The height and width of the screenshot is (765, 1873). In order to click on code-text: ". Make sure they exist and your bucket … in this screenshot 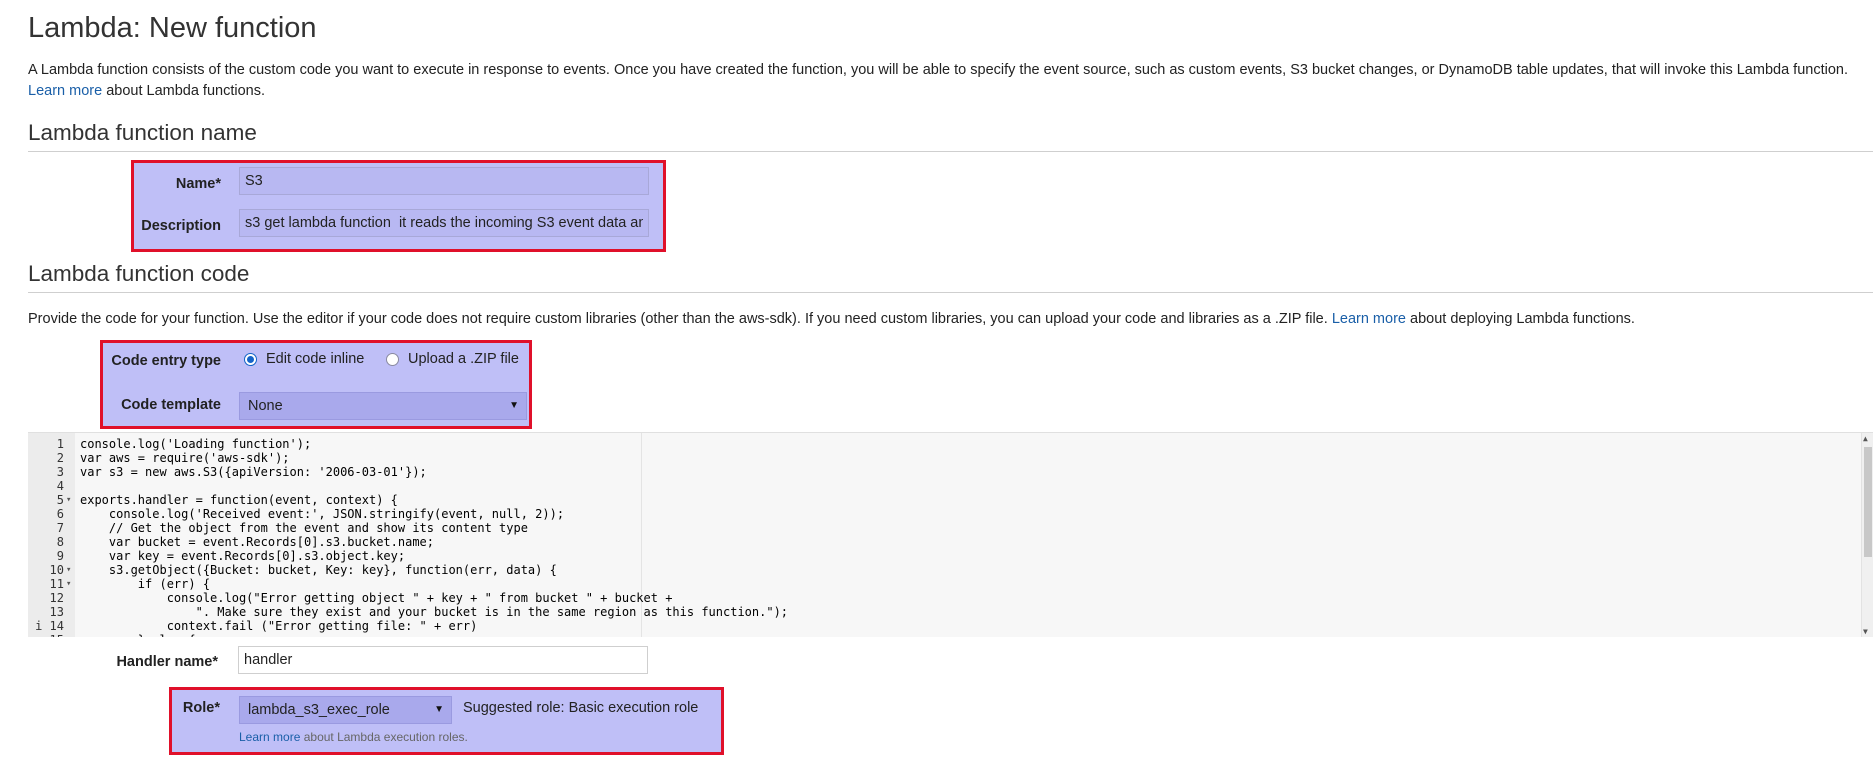, I will do `click(434, 612)`.